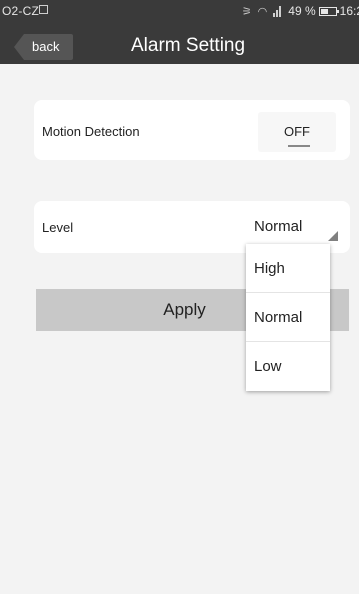  I want to click on page-title: Alarm Setting, so click(188, 45).